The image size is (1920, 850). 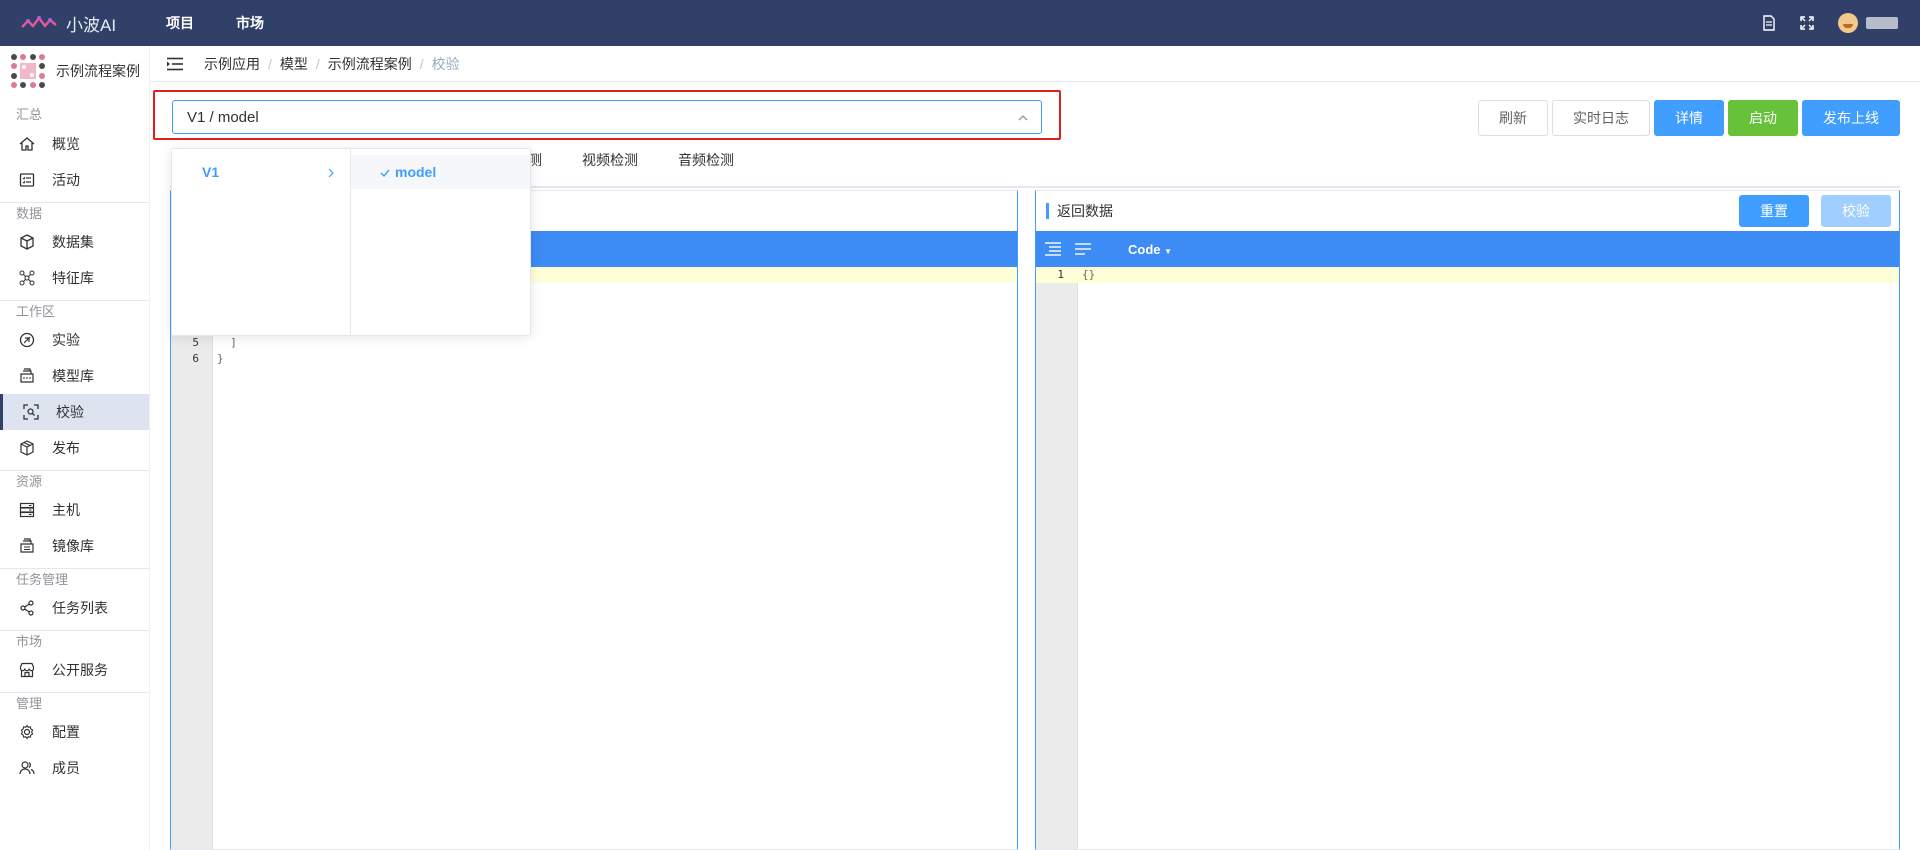 What do you see at coordinates (66, 448) in the screenshot?
I see `sidebar-item-label: 发布` at bounding box center [66, 448].